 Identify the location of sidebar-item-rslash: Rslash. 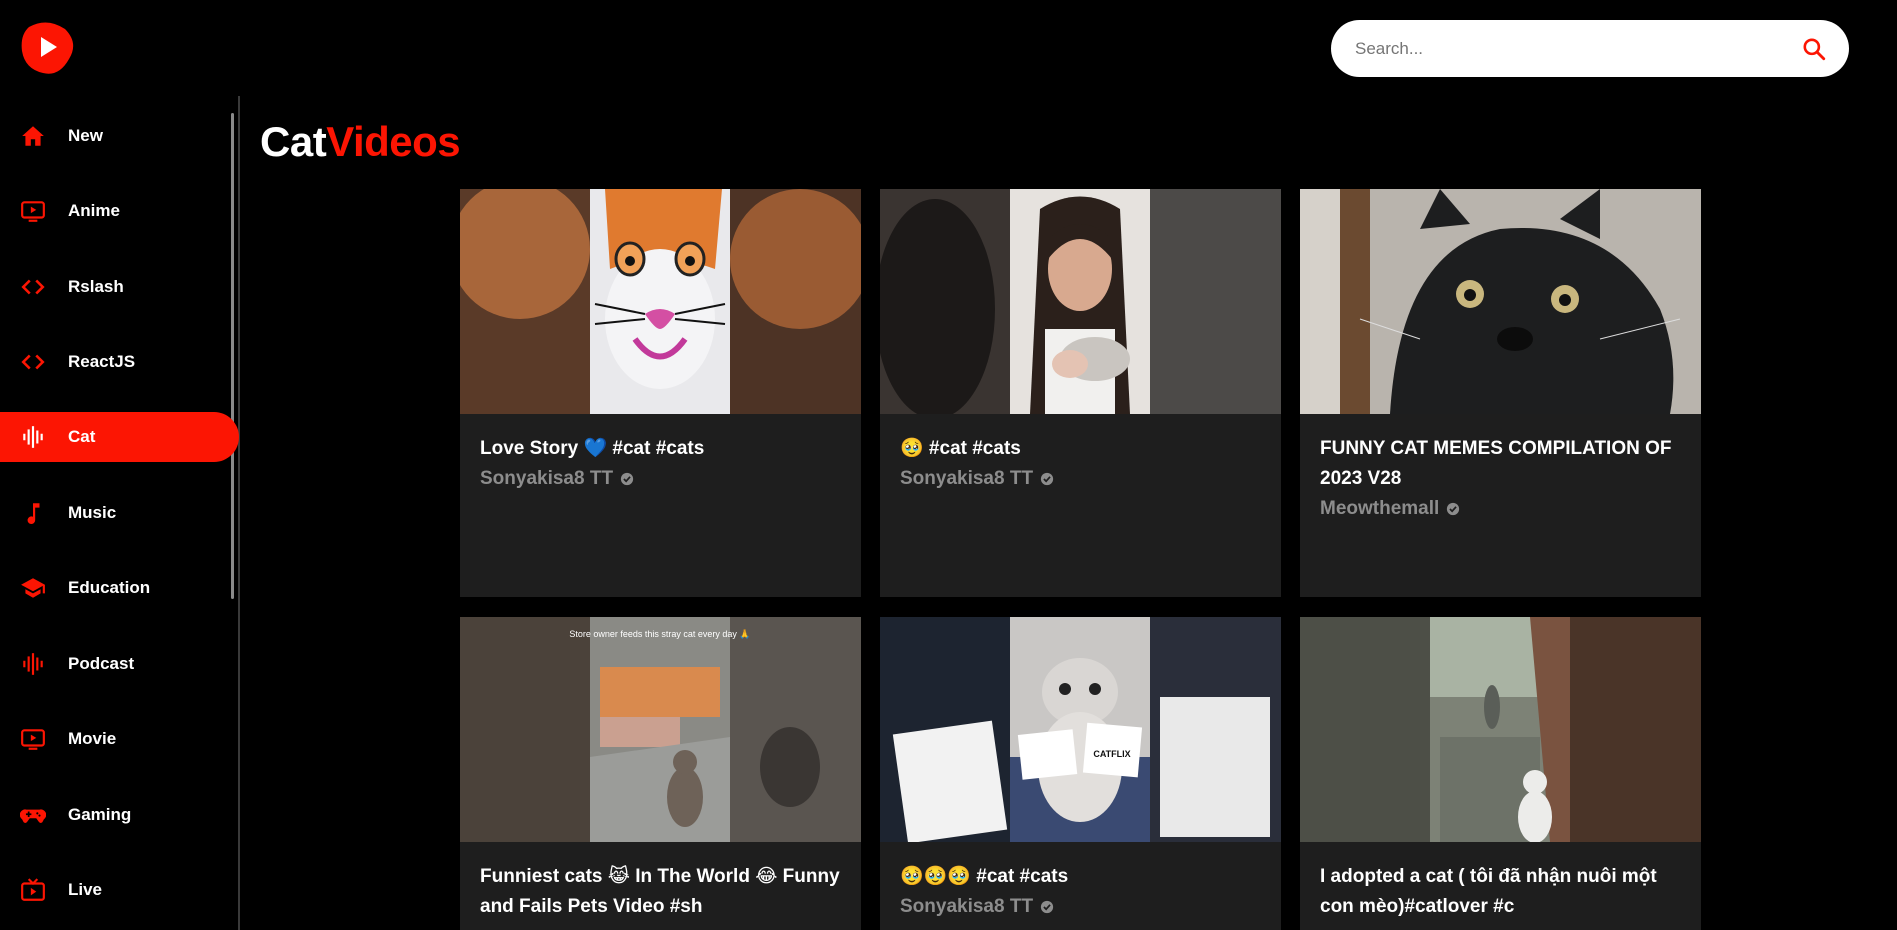
(119, 287).